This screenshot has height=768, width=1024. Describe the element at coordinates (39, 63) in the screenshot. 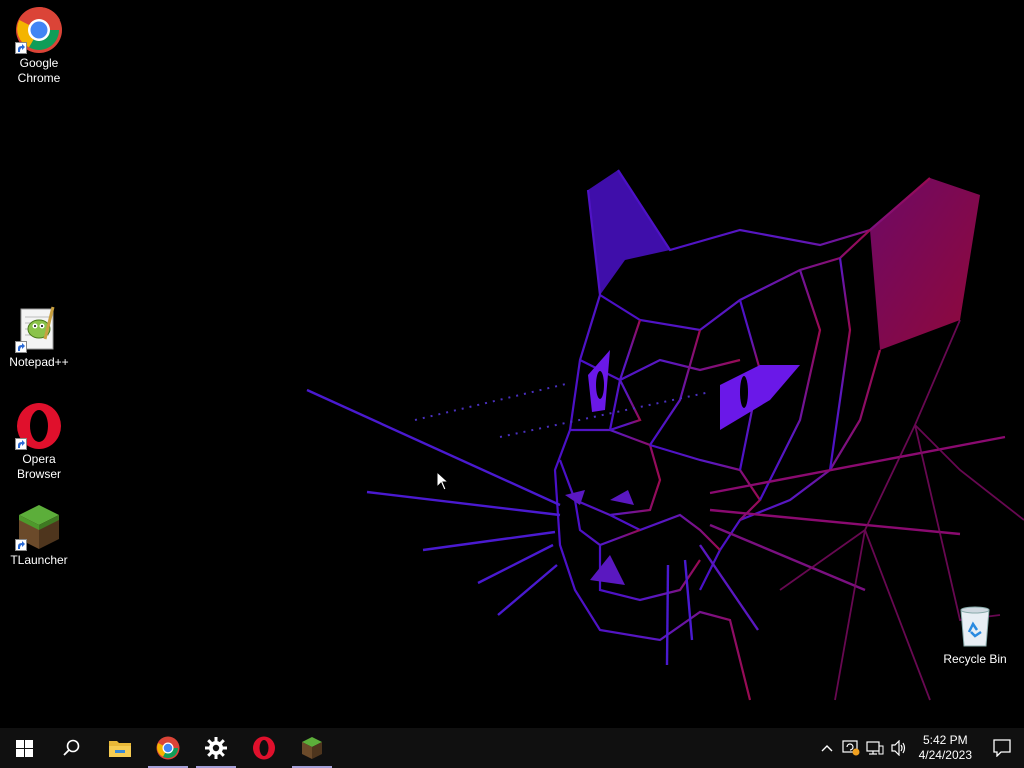

I see `chrome-label-1: Google` at that location.